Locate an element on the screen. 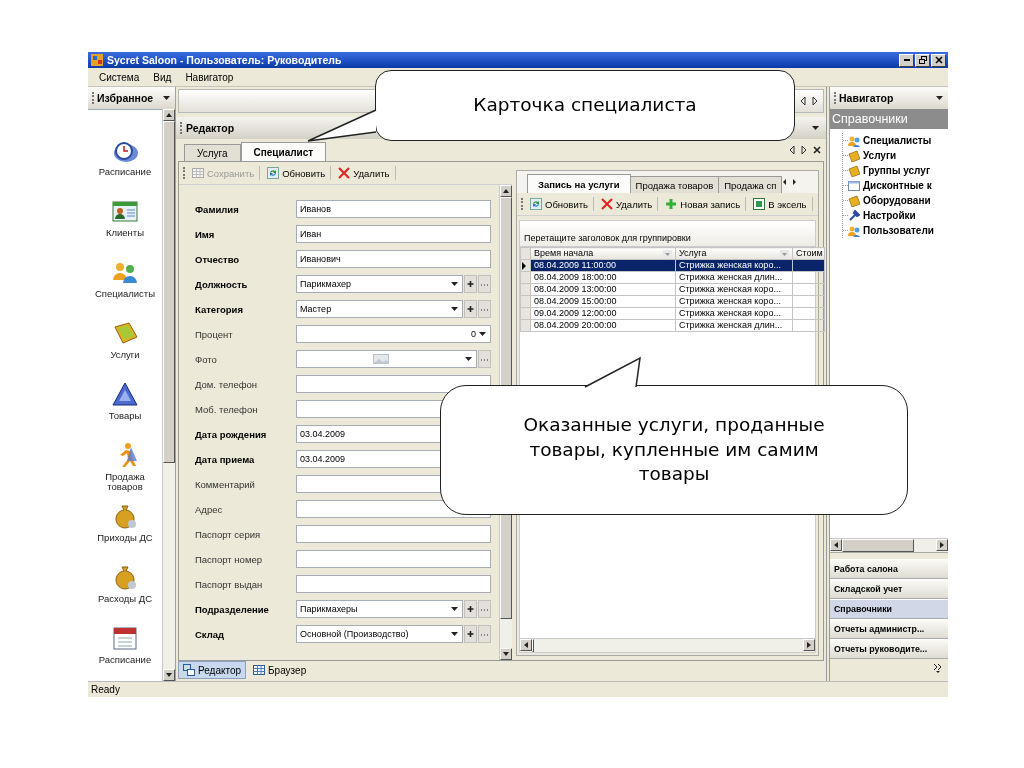 This screenshot has height=768, width=1024. tab: Услуга is located at coordinates (212, 152).